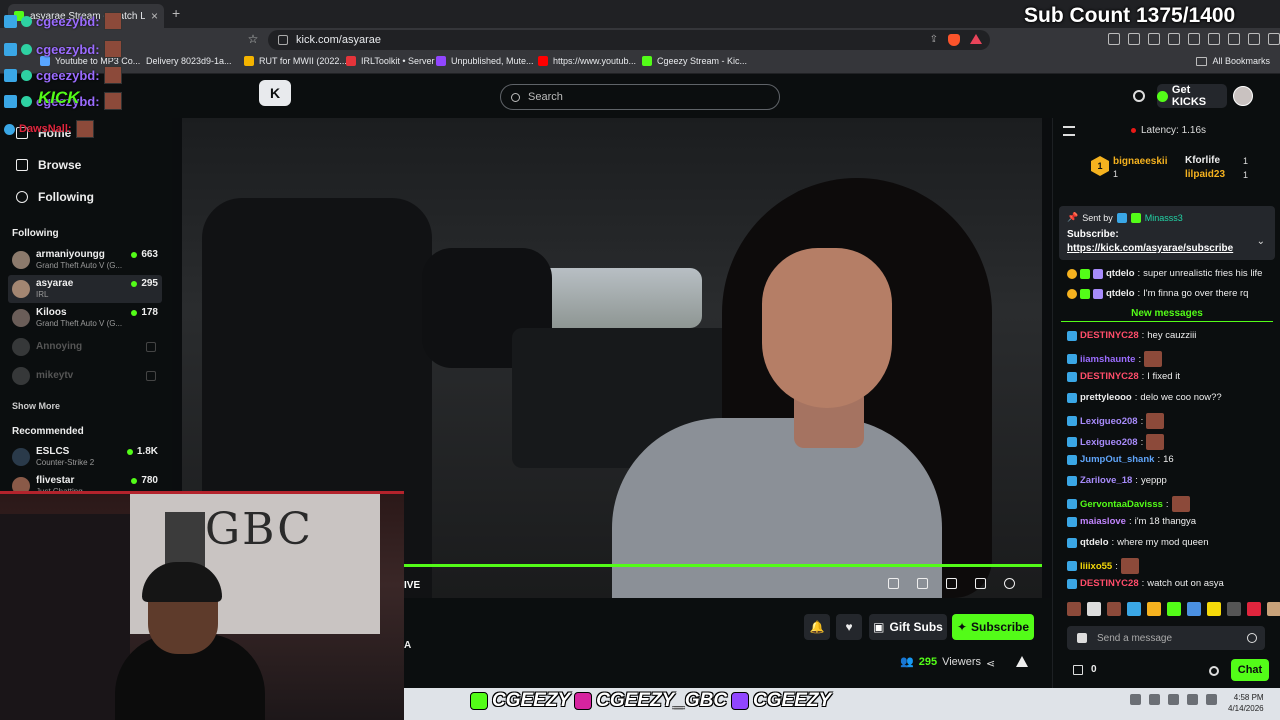  Describe the element at coordinates (1069, 131) in the screenshot. I see `collapse-chat-icon` at that location.